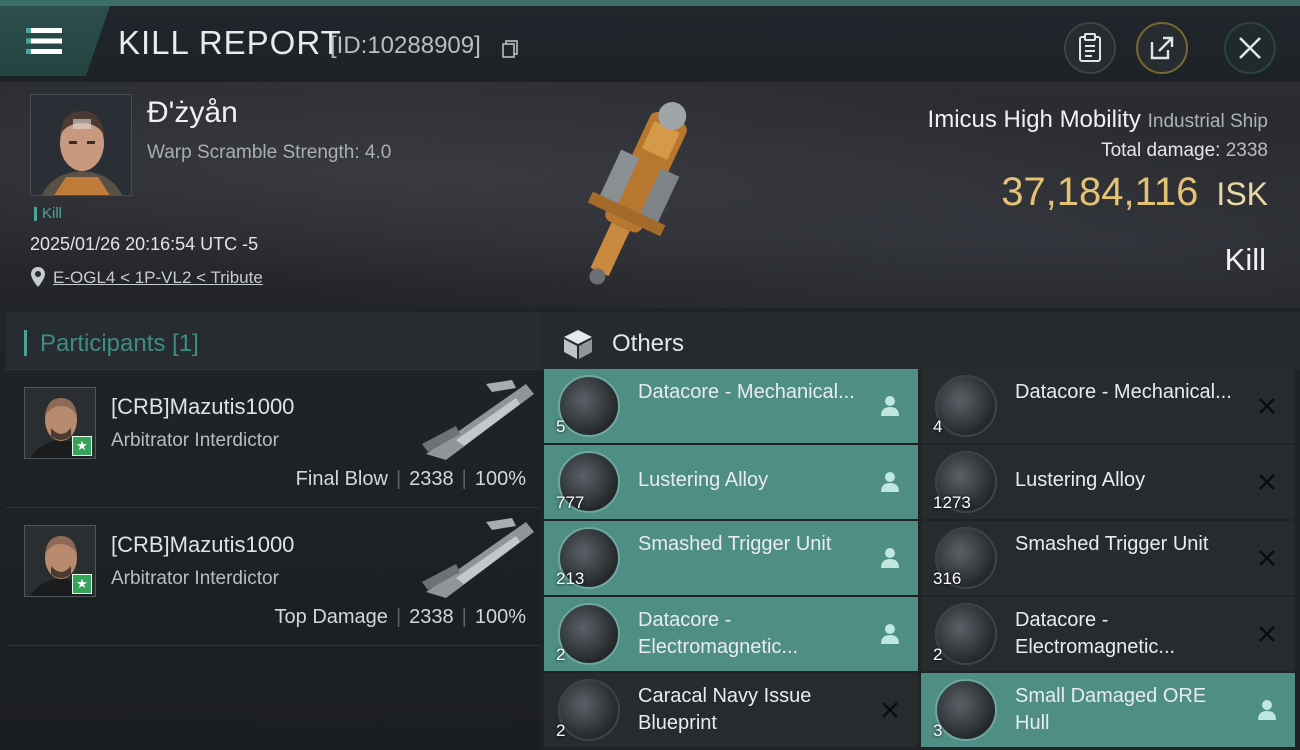 The height and width of the screenshot is (750, 1300). I want to click on kill-tag: Kill, so click(48, 213).